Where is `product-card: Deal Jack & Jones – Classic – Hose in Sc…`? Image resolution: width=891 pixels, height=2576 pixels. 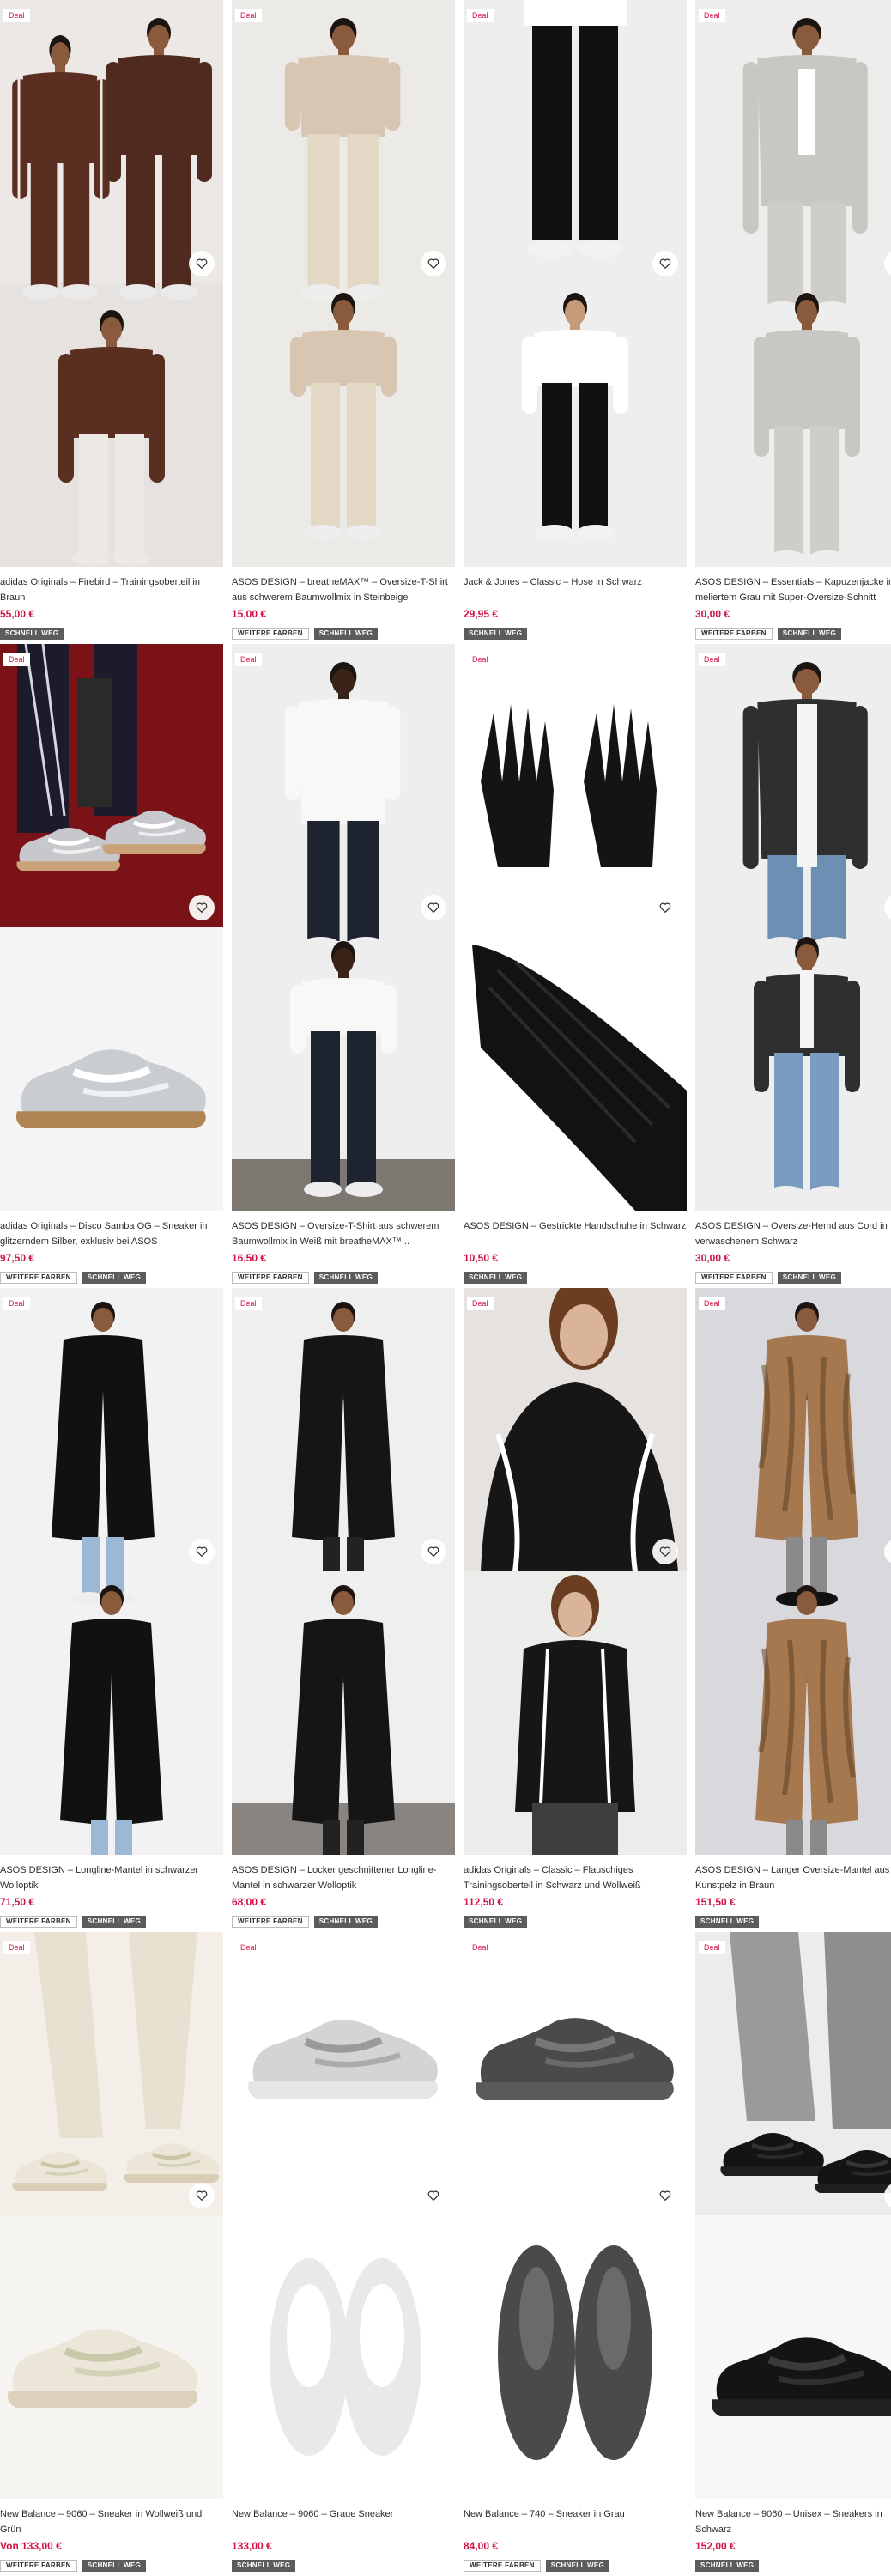
product-card: Deal Jack & Jones – Classic – Hose in Sc… is located at coordinates (575, 322).